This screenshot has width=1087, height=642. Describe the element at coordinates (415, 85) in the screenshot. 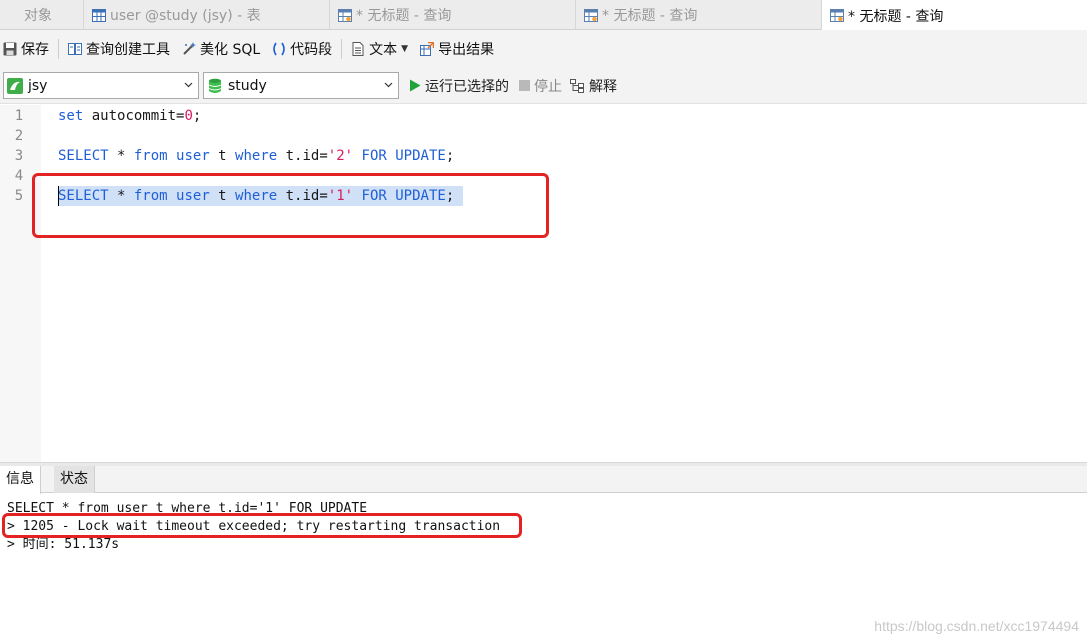

I see `play-icon` at that location.